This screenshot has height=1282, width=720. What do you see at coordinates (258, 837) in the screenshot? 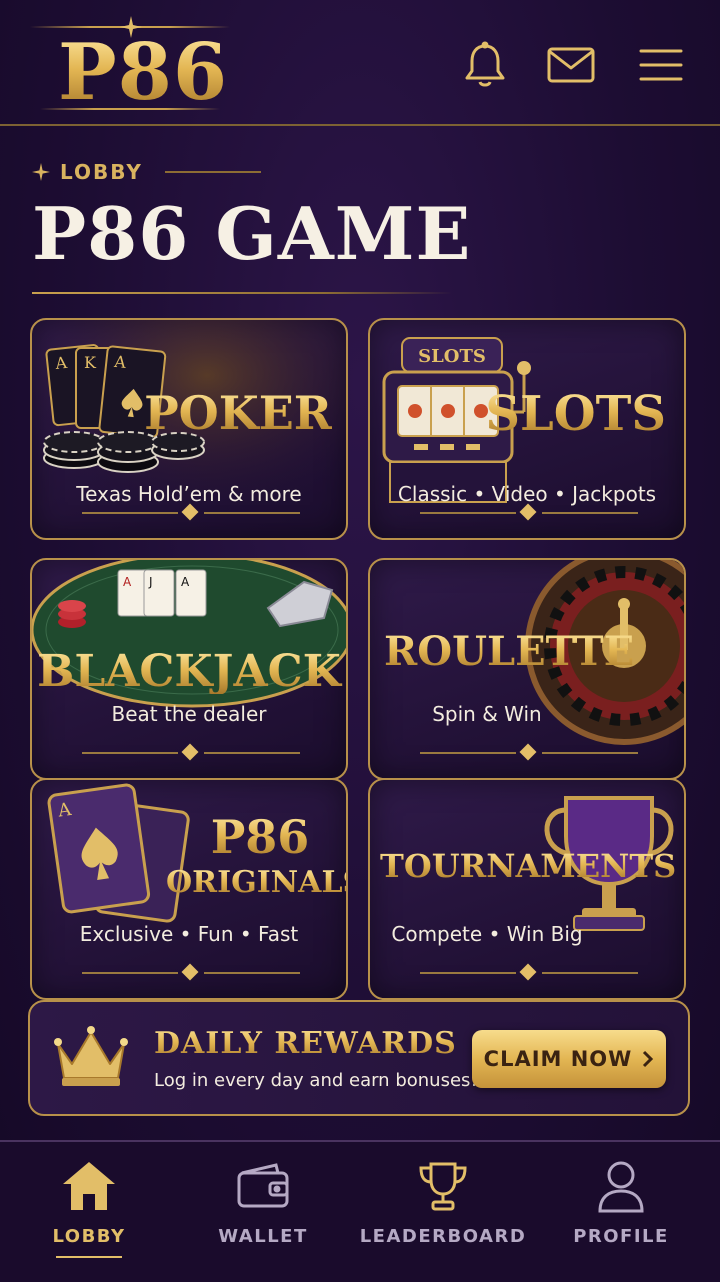
I see `originals-title-line1: P86` at bounding box center [258, 837].